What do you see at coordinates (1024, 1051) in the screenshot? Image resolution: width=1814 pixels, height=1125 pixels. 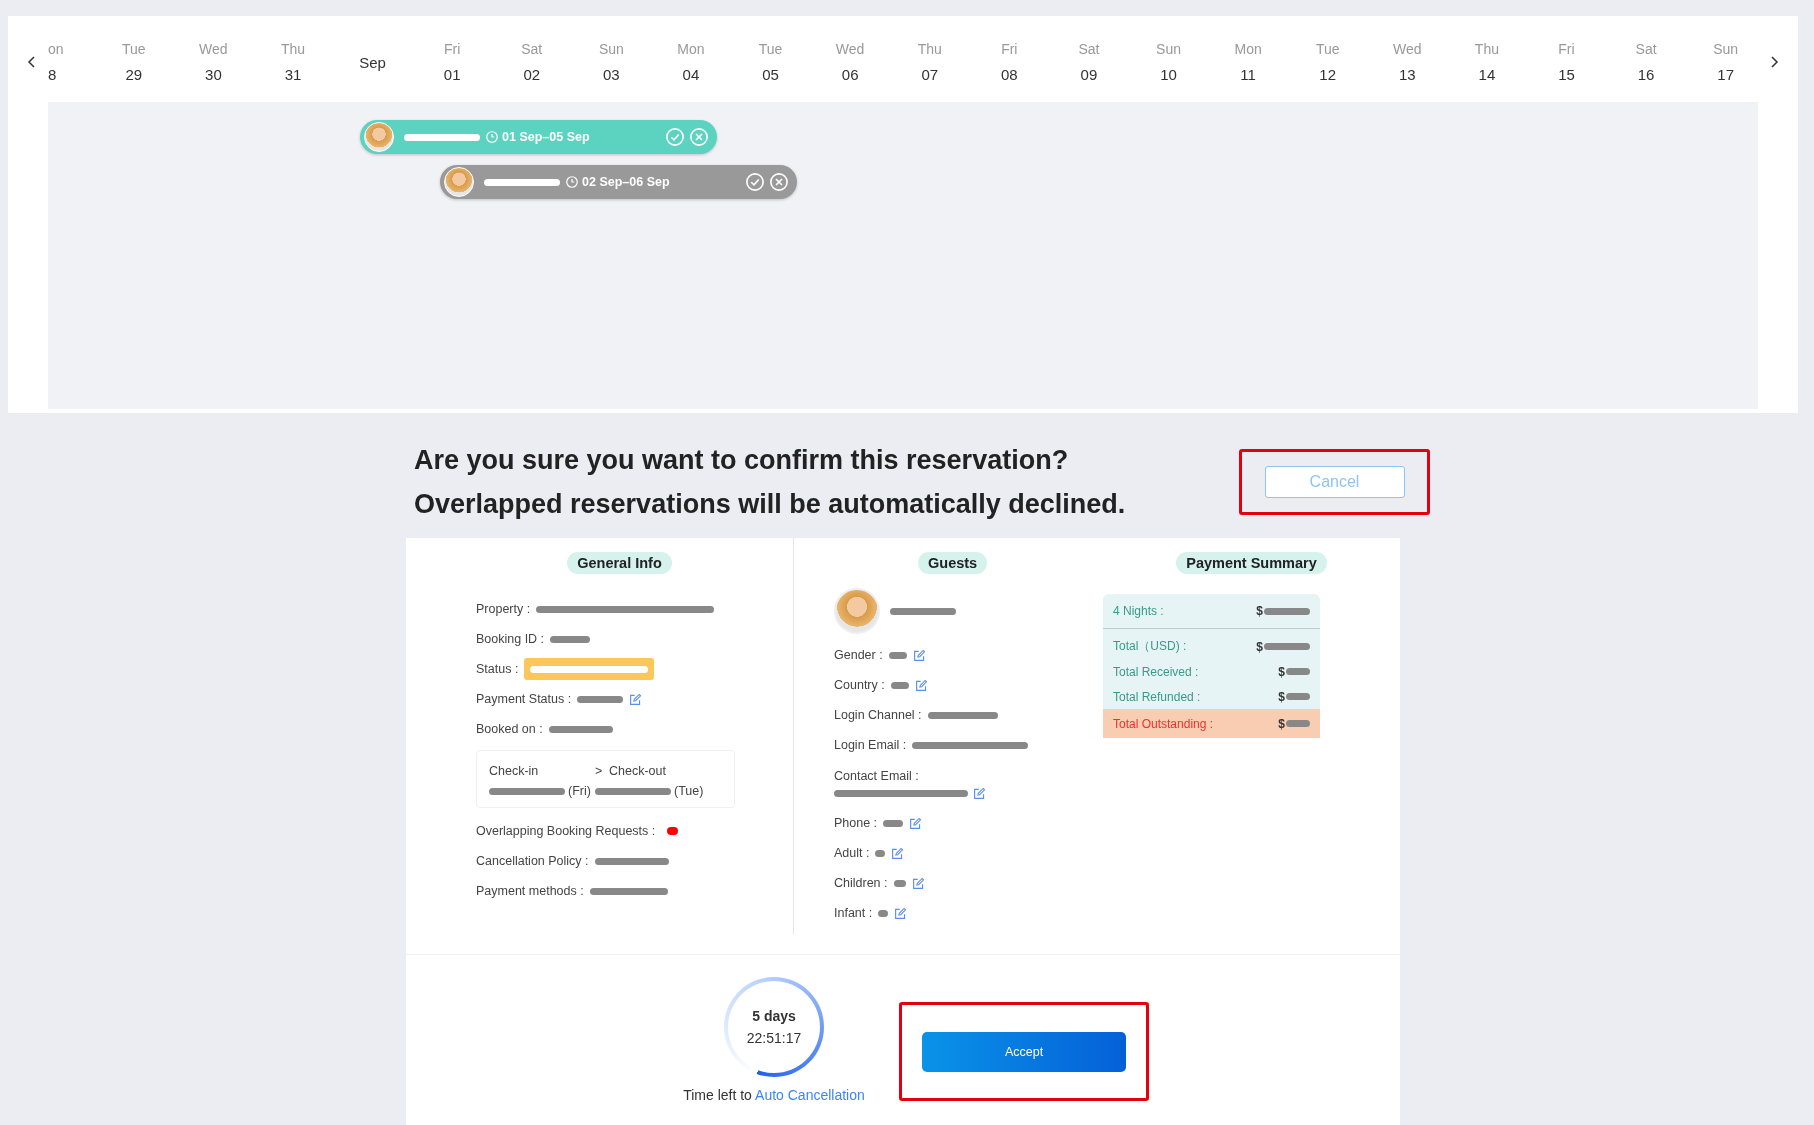 I see `accept-button: Accept` at bounding box center [1024, 1051].